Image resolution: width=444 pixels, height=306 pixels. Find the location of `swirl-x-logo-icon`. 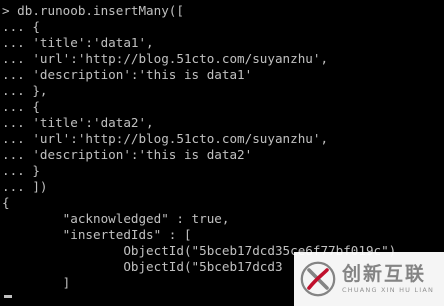

swirl-x-logo-icon is located at coordinates (318, 279).